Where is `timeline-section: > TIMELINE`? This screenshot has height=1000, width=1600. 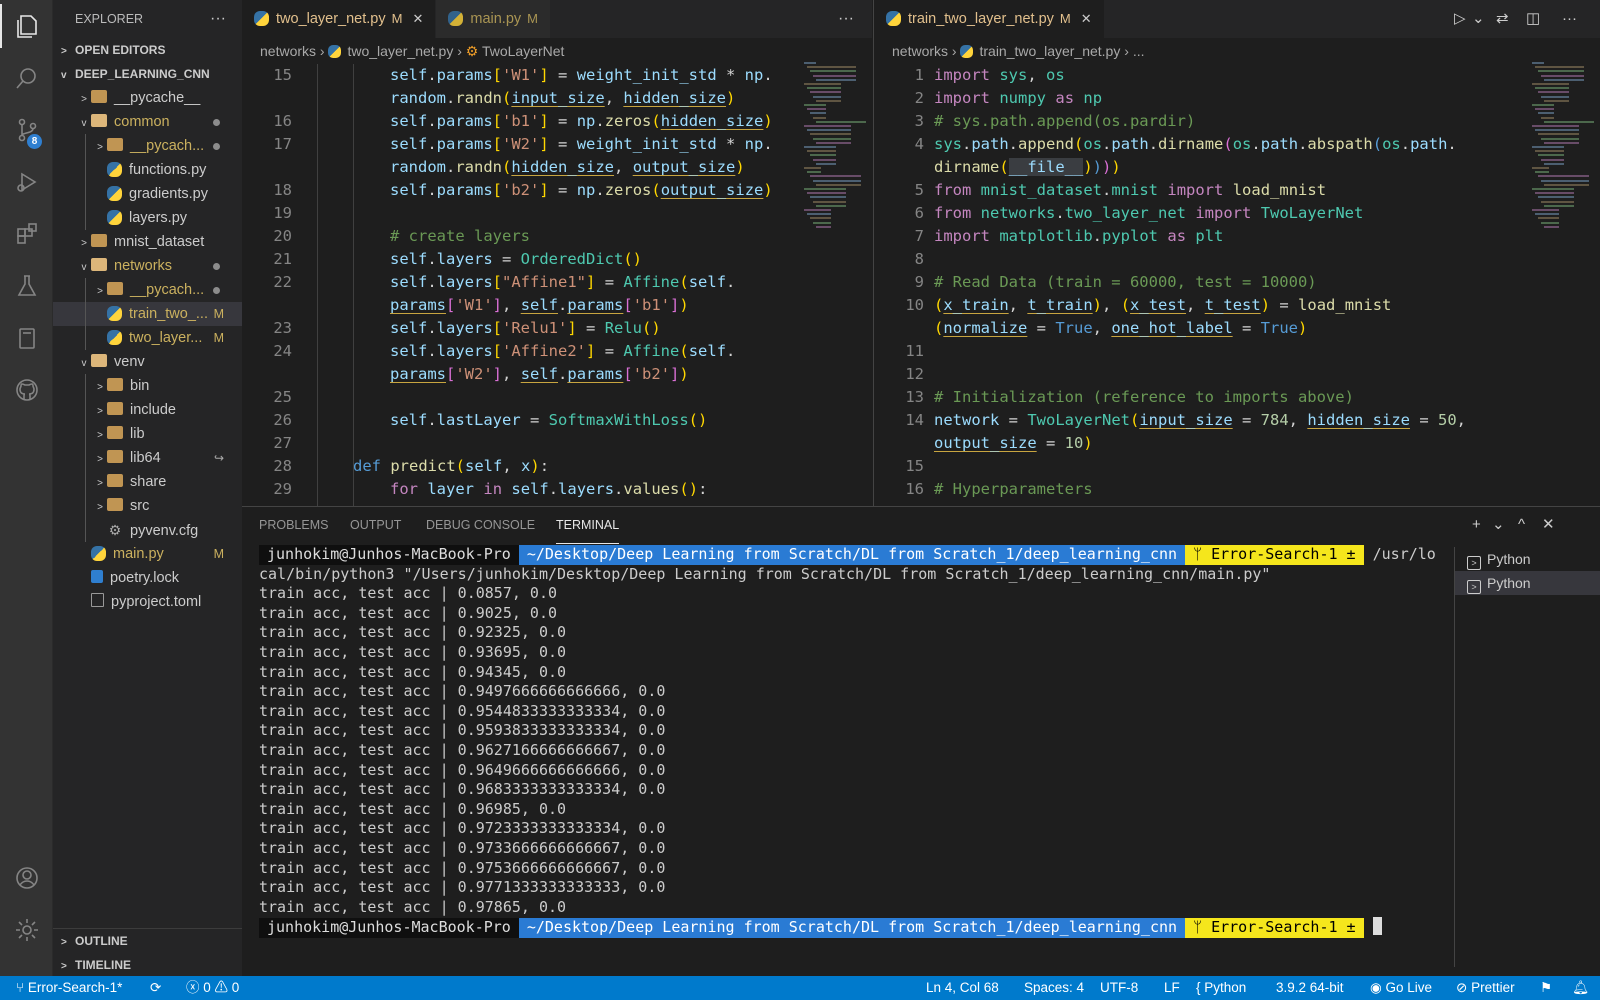
timeline-section: > TIMELINE is located at coordinates (147, 965).